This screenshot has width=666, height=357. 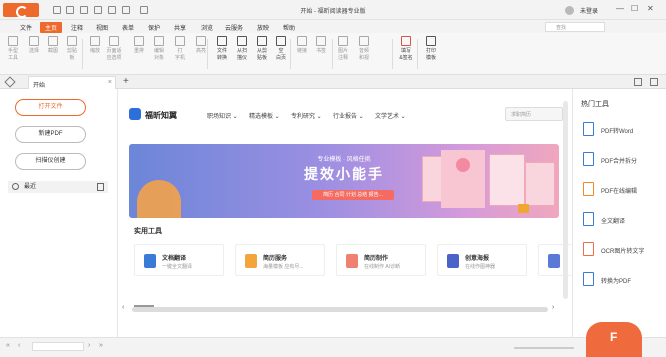 I want to click on scroll-track, so click(x=340, y=309).